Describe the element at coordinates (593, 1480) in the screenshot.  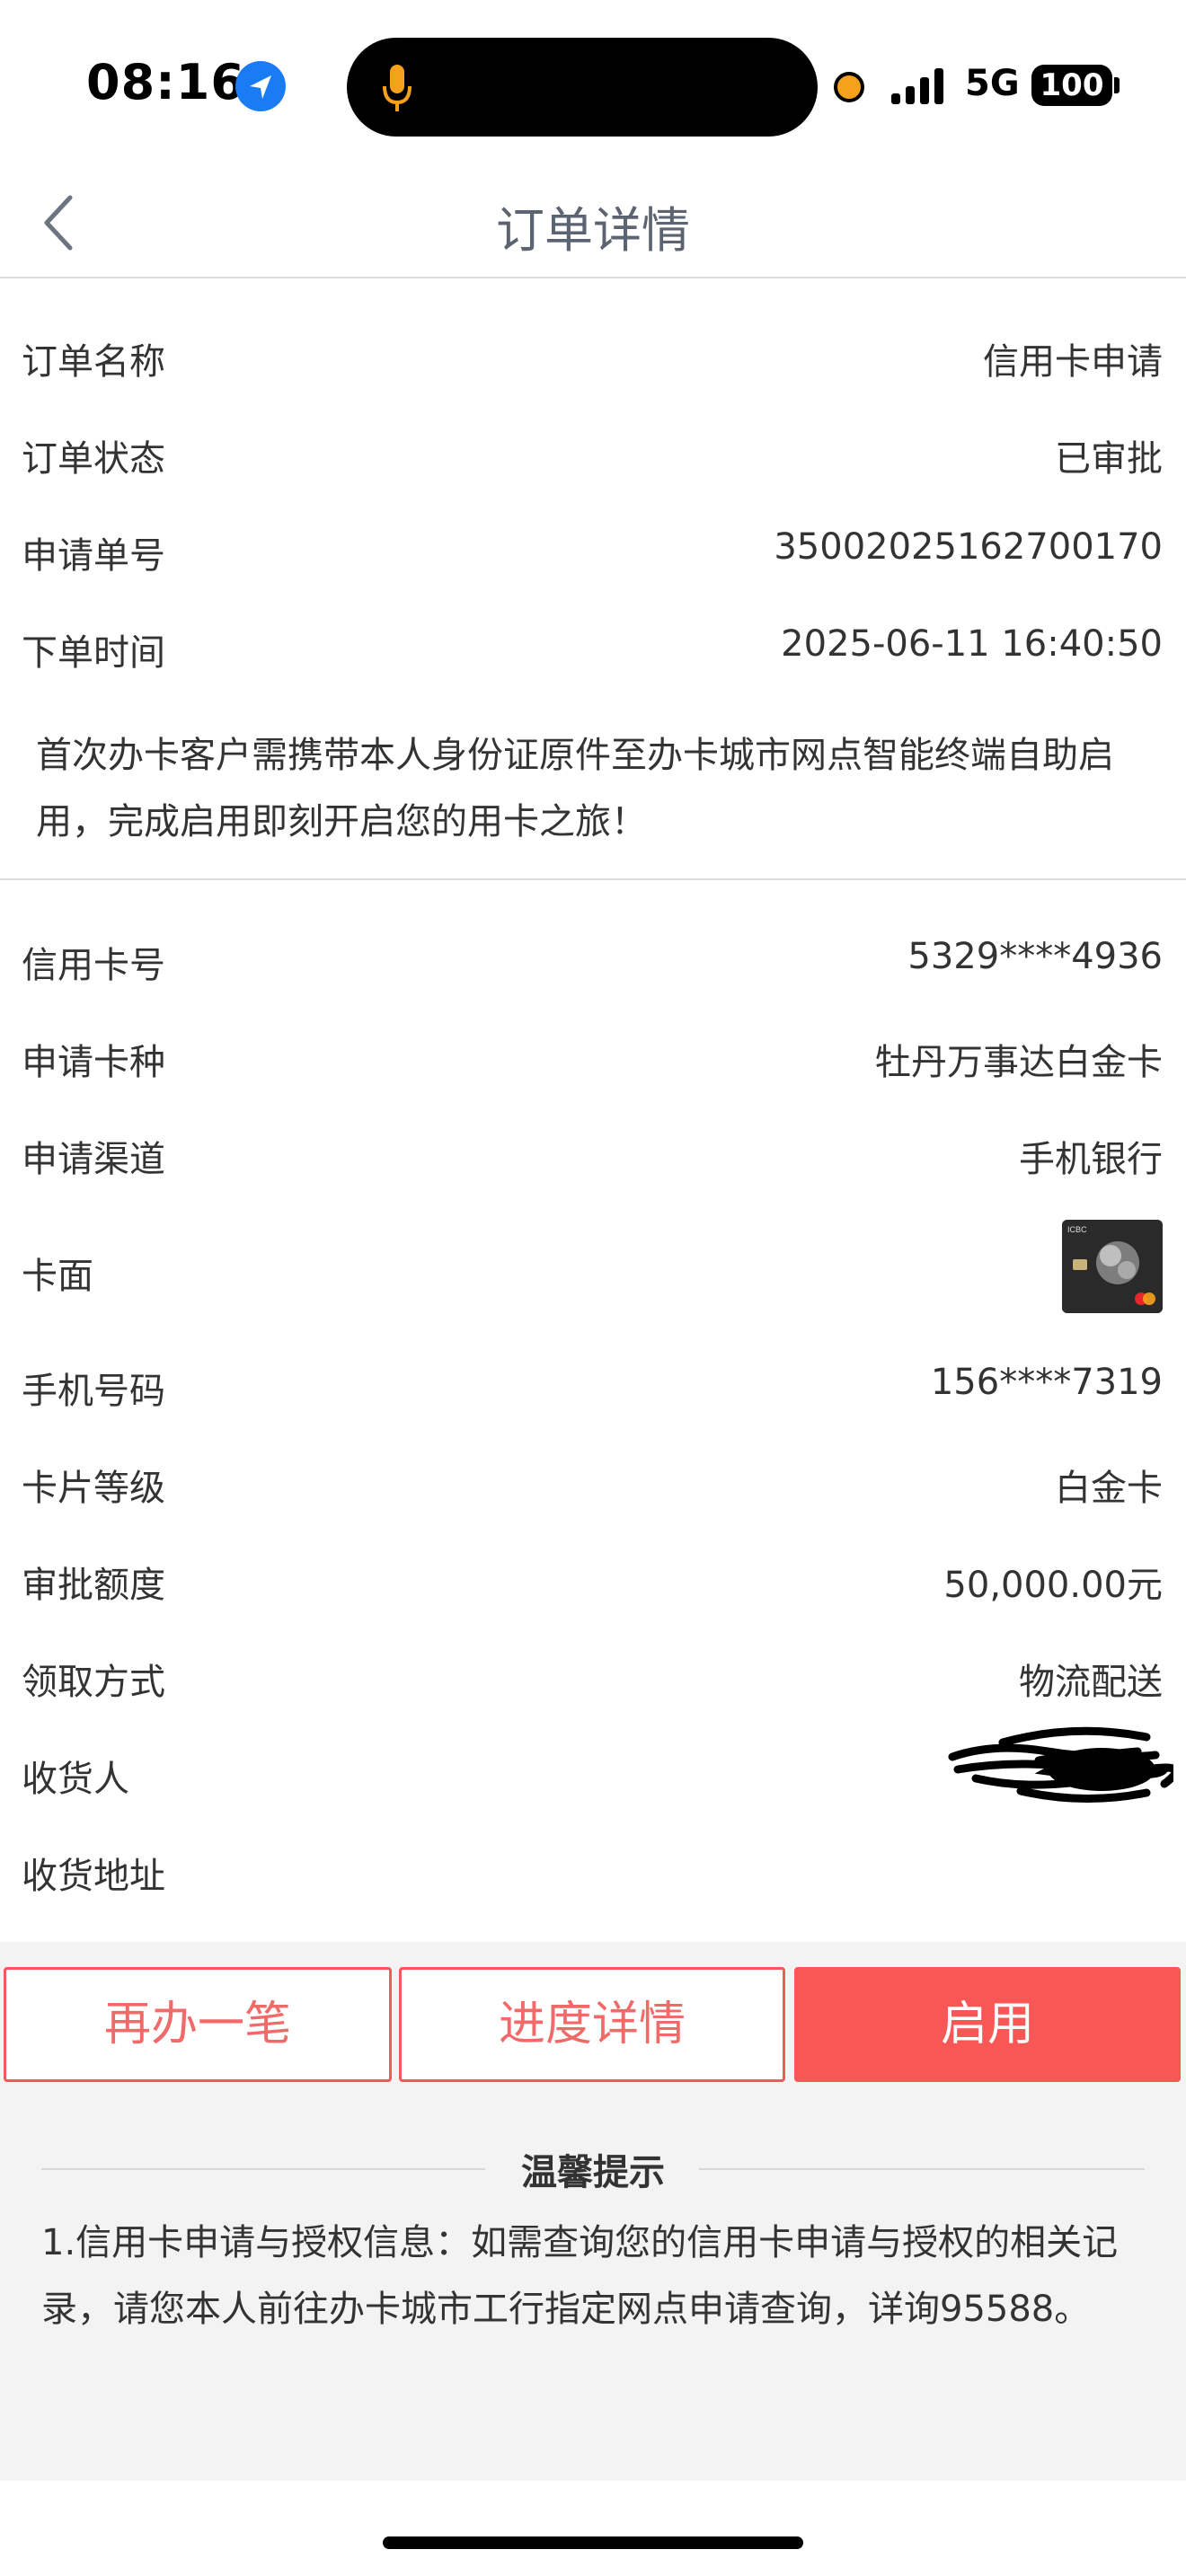
I see `row-card-level: 卡片等级 白金卡` at that location.